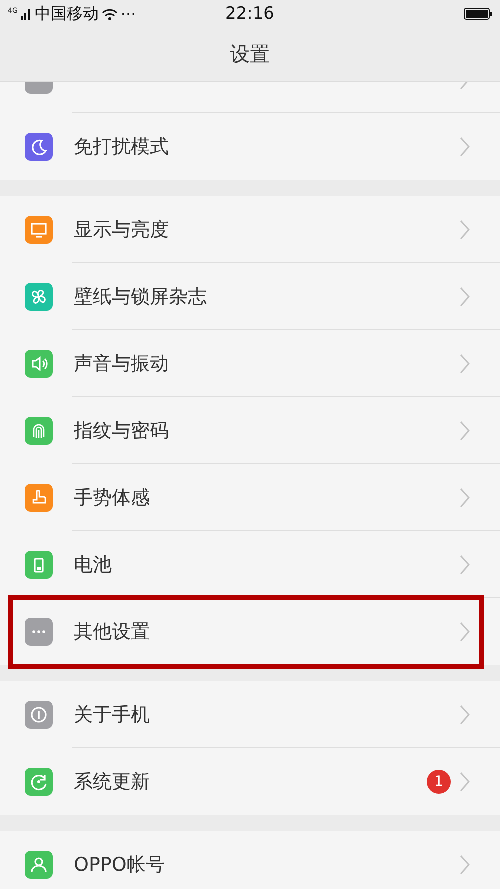  I want to click on battery-icon, so click(478, 14).